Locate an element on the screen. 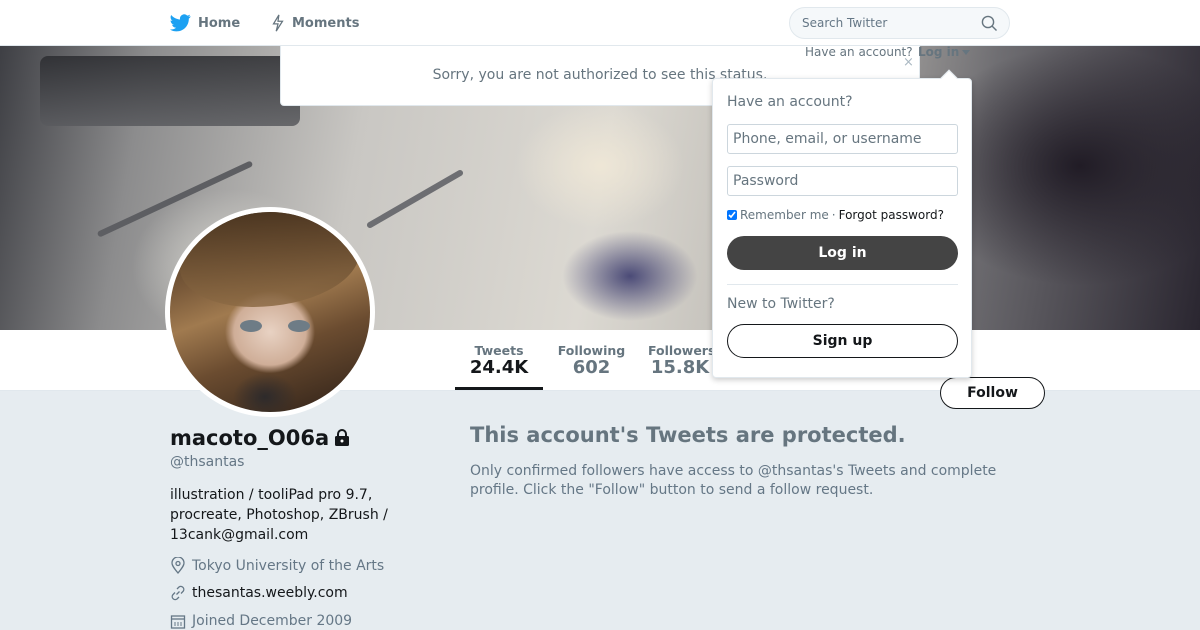 The image size is (1200, 630). search-box is located at coordinates (899, 23).